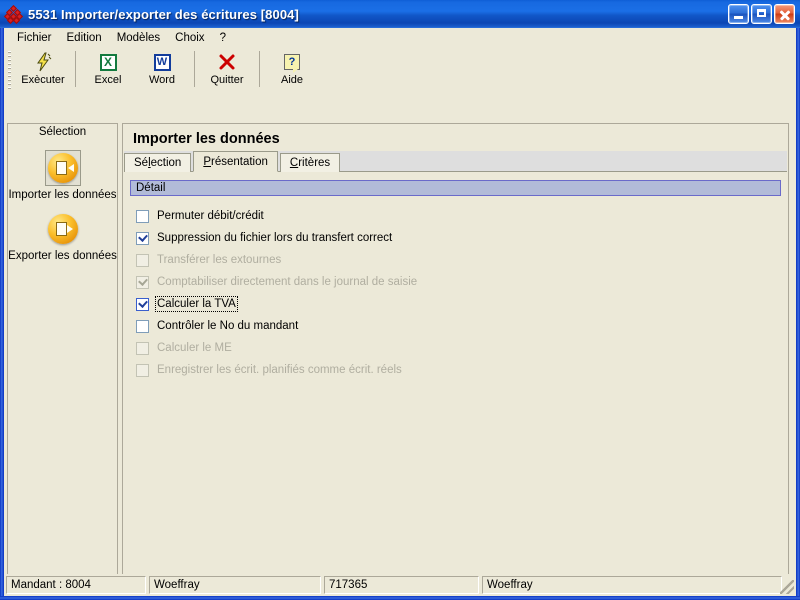  I want to click on group-header-label: Détail, so click(151, 188).